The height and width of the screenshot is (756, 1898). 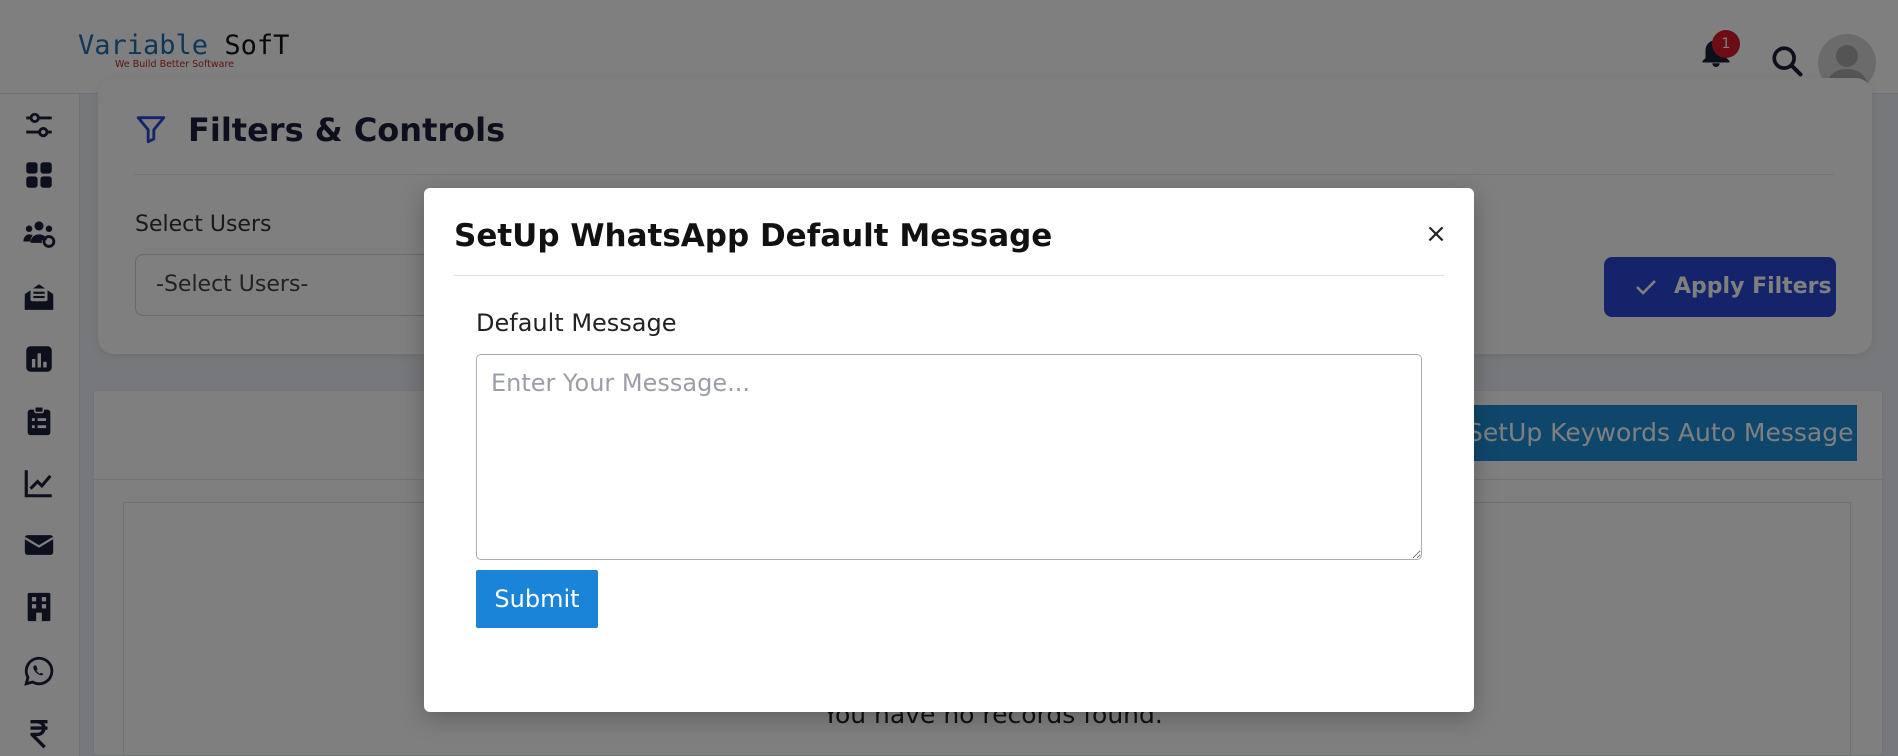 What do you see at coordinates (1436, 235) in the screenshot?
I see `close-icon: ×` at bounding box center [1436, 235].